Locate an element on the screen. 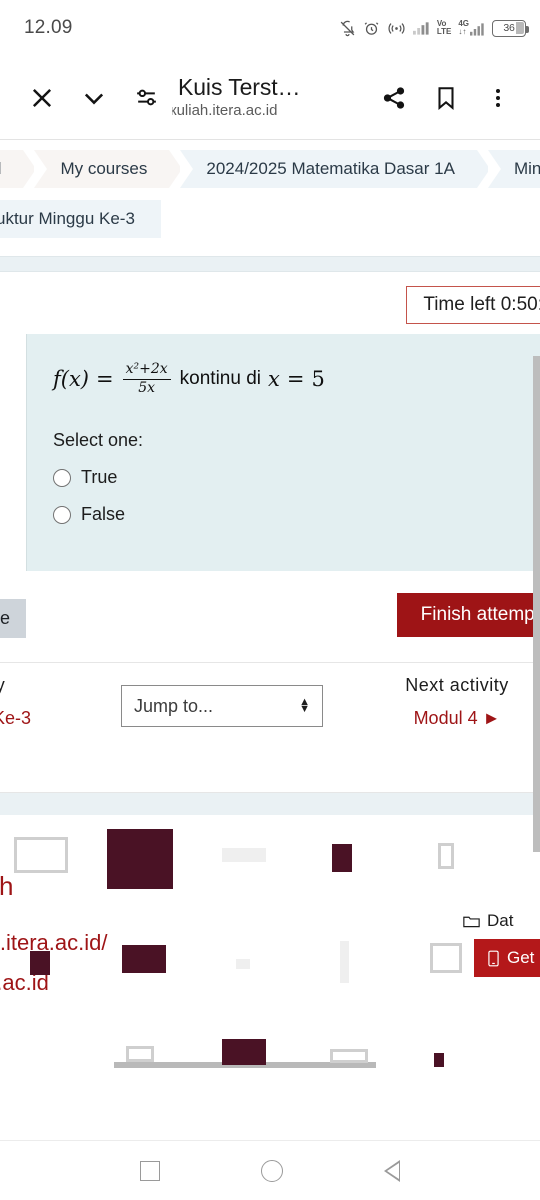 Image resolution: width=540 pixels, height=1200 pixels. fraction-denominator: 5x is located at coordinates (147, 387).